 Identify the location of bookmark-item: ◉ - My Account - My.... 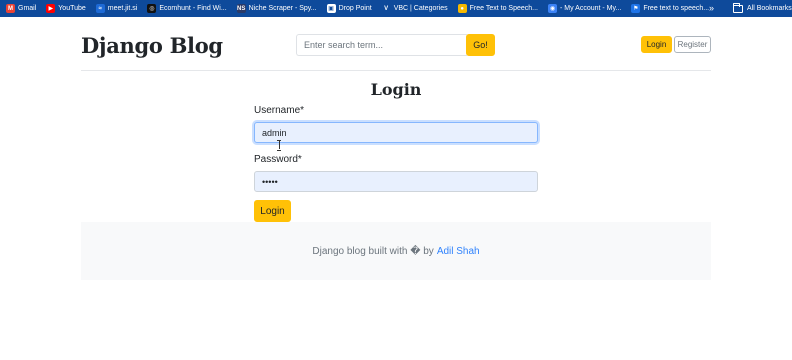
(584, 8).